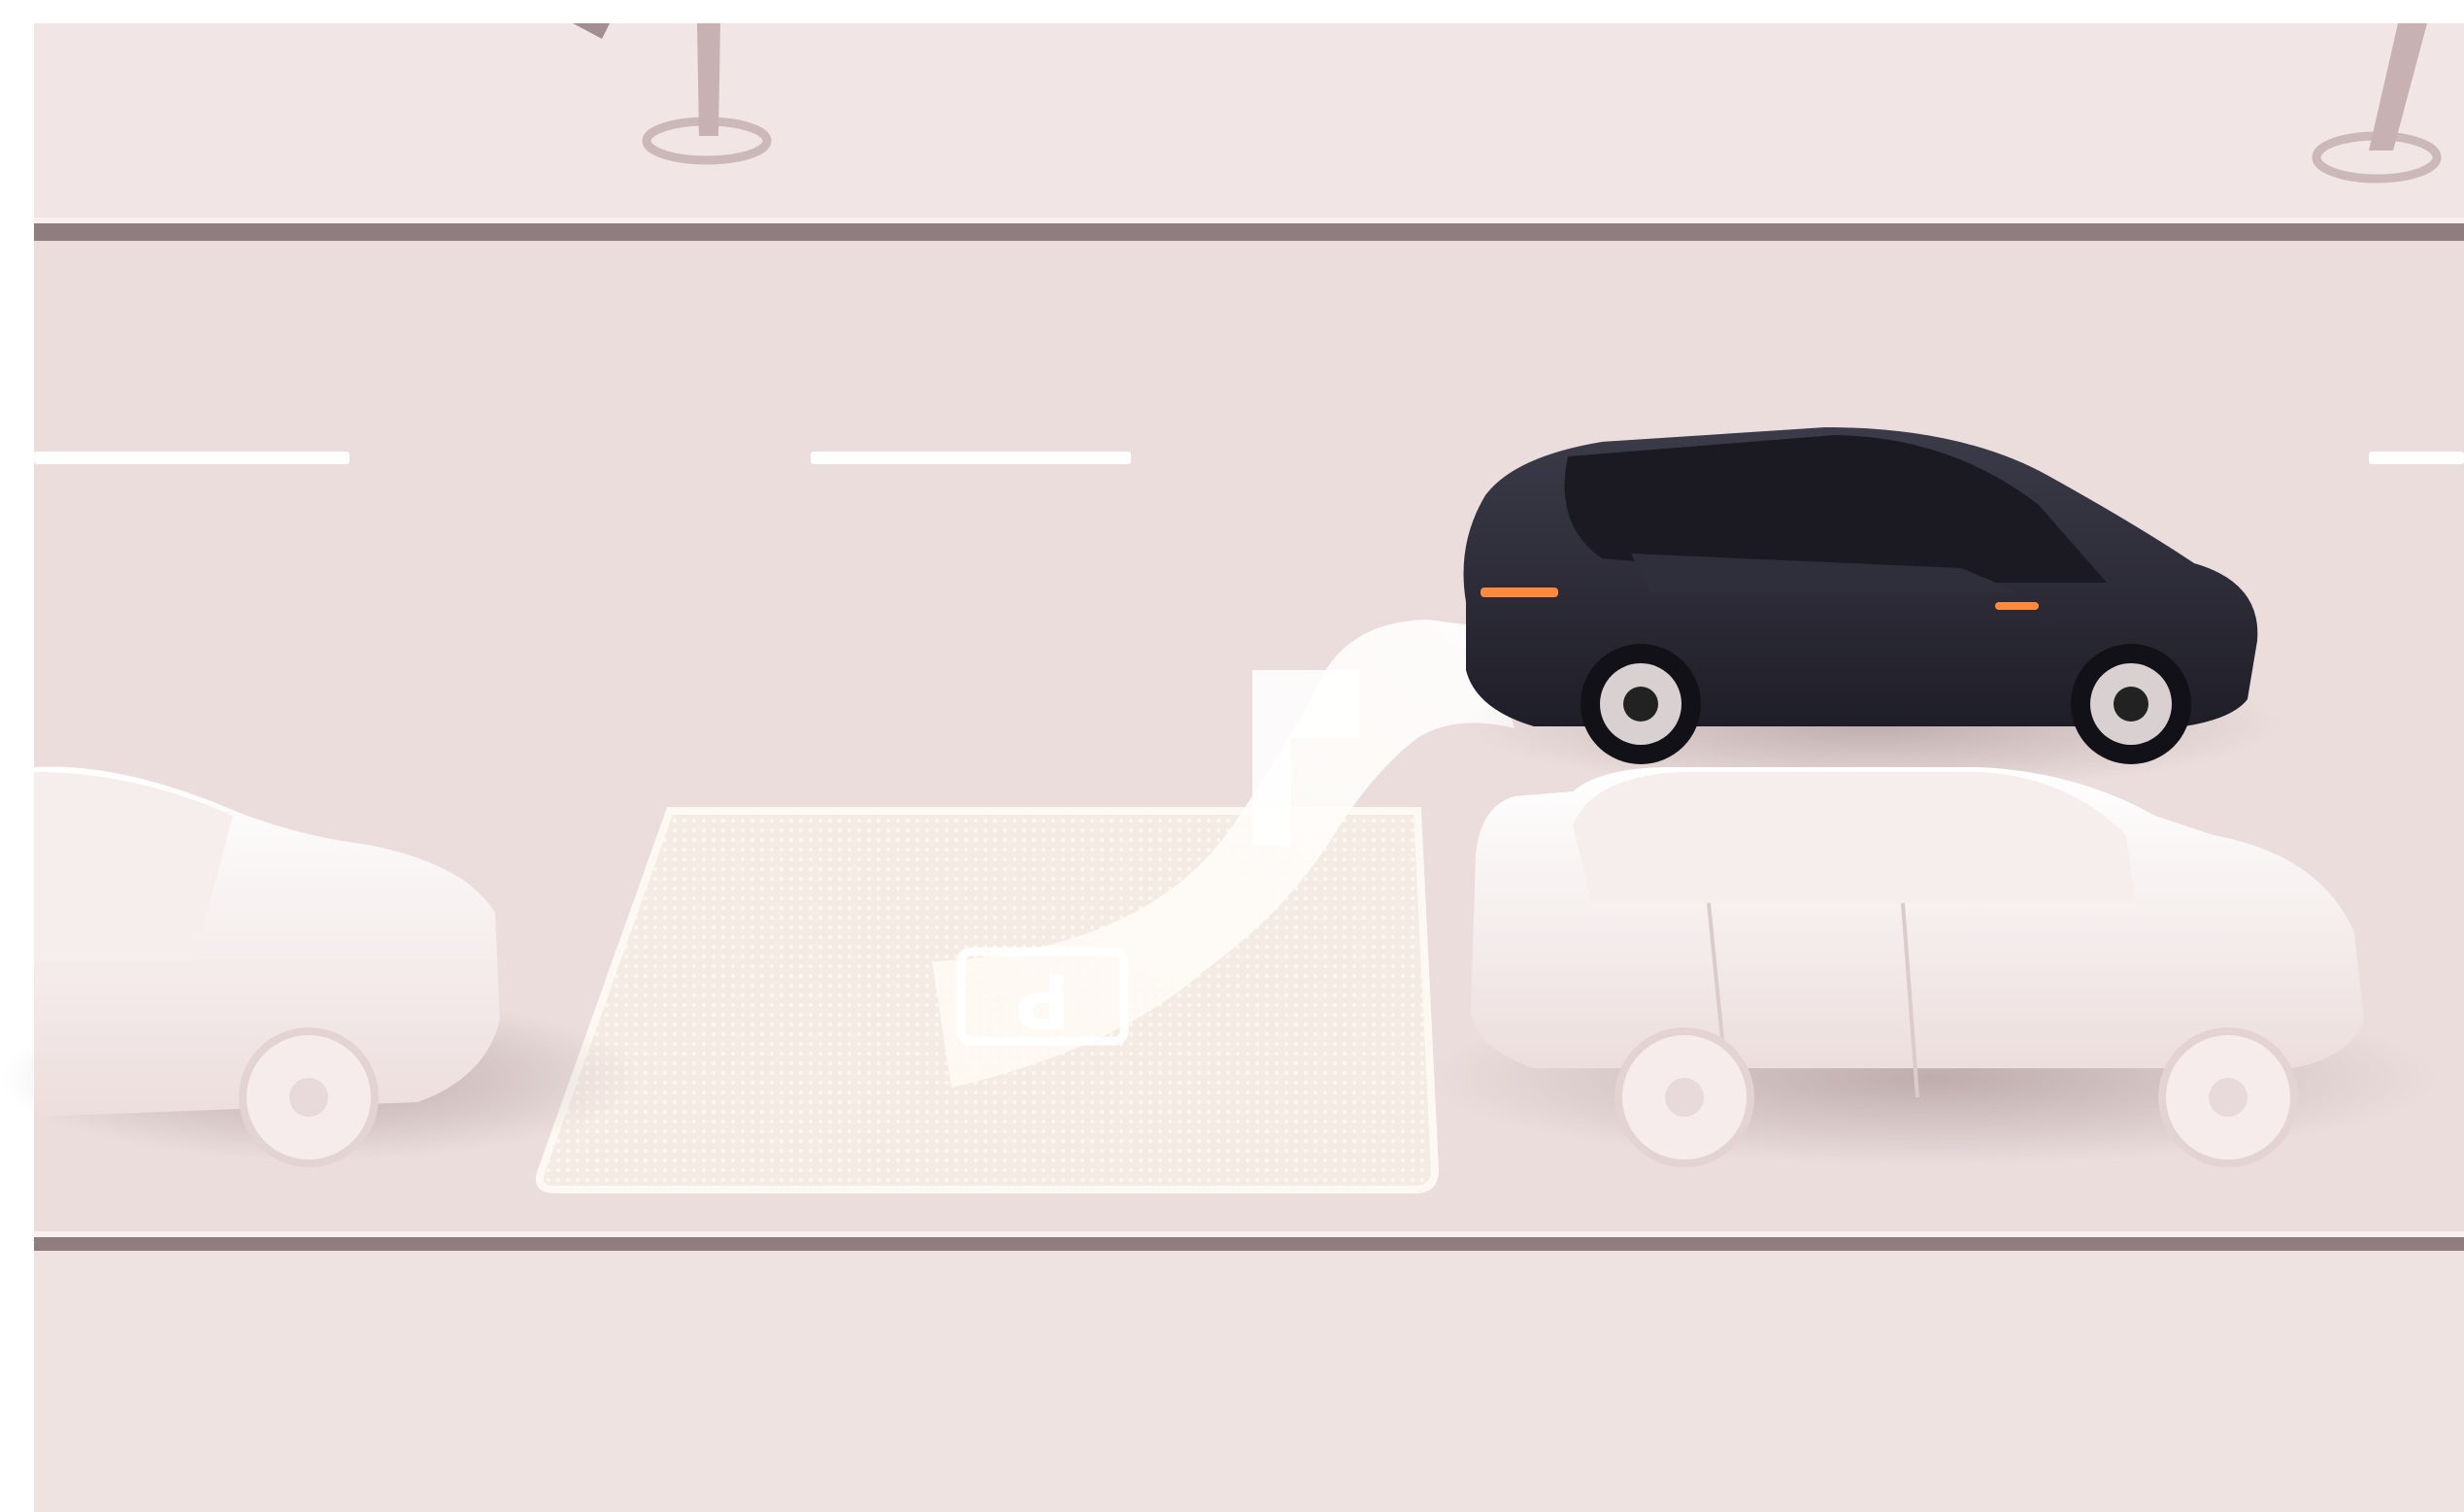  Describe the element at coordinates (2228, 1097) in the screenshot. I see `parked-right-front-wheel` at that location.